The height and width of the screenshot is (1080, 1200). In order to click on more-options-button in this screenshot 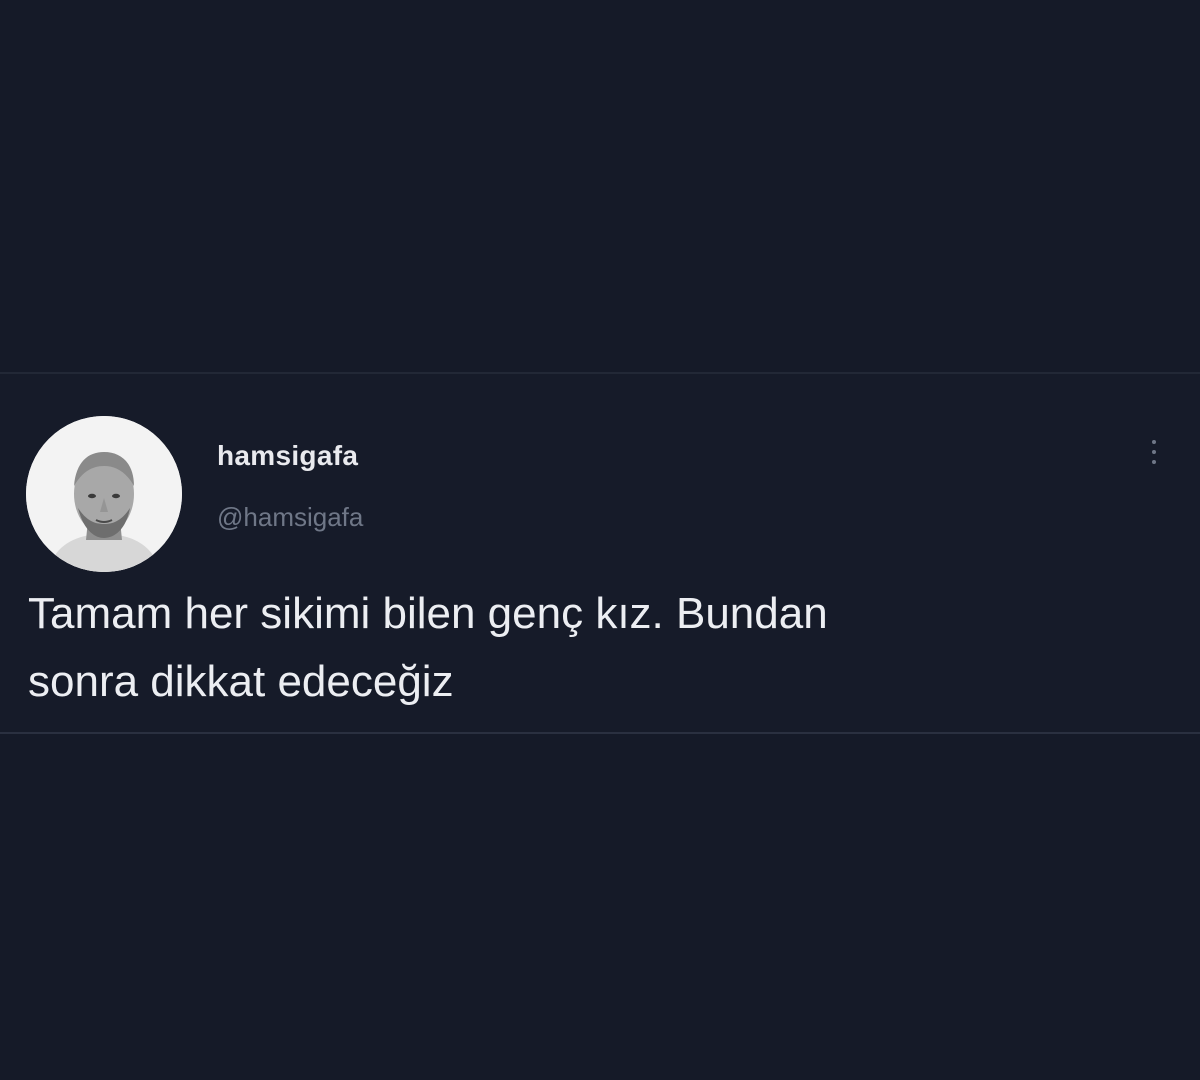, I will do `click(1154, 452)`.